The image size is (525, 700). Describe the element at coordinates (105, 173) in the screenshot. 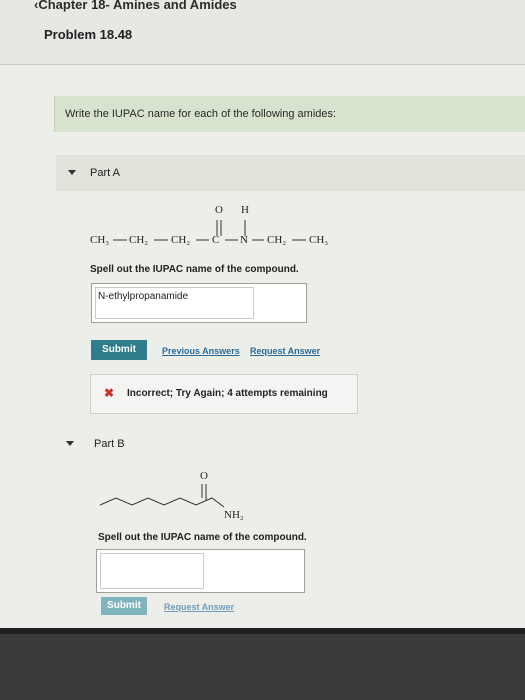

I see `part-a-label: Part A` at that location.